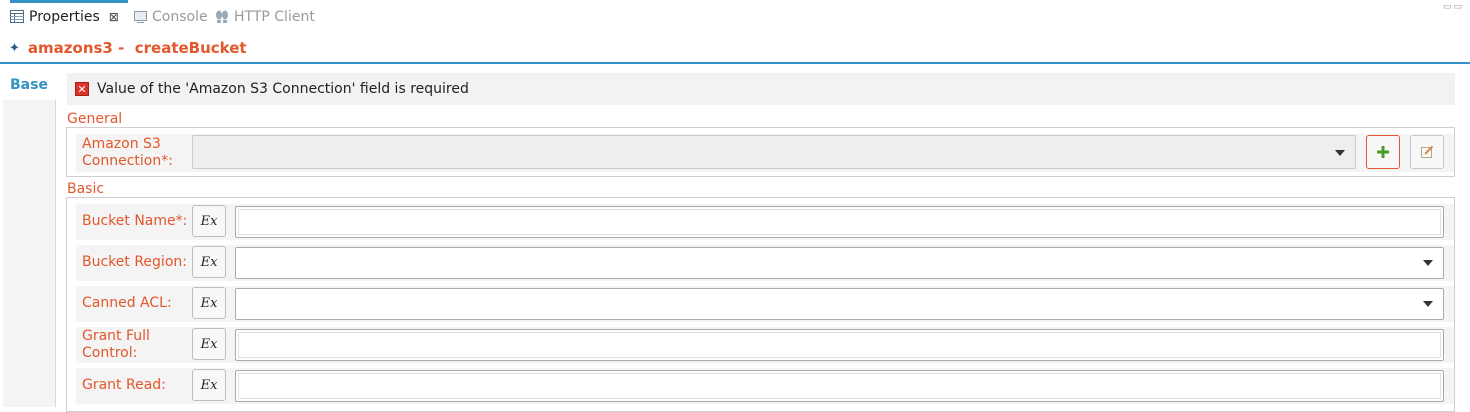 Image resolution: width=1470 pixels, height=412 pixels. What do you see at coordinates (137, 48) in the screenshot?
I see `page-title: amazons3 - createBucket` at bounding box center [137, 48].